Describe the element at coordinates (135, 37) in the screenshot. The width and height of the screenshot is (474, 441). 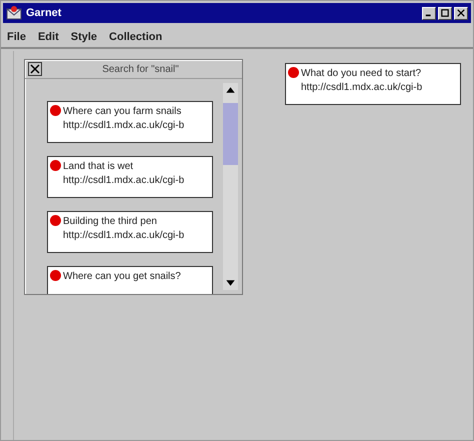
I see `menu-item: Collection` at that location.